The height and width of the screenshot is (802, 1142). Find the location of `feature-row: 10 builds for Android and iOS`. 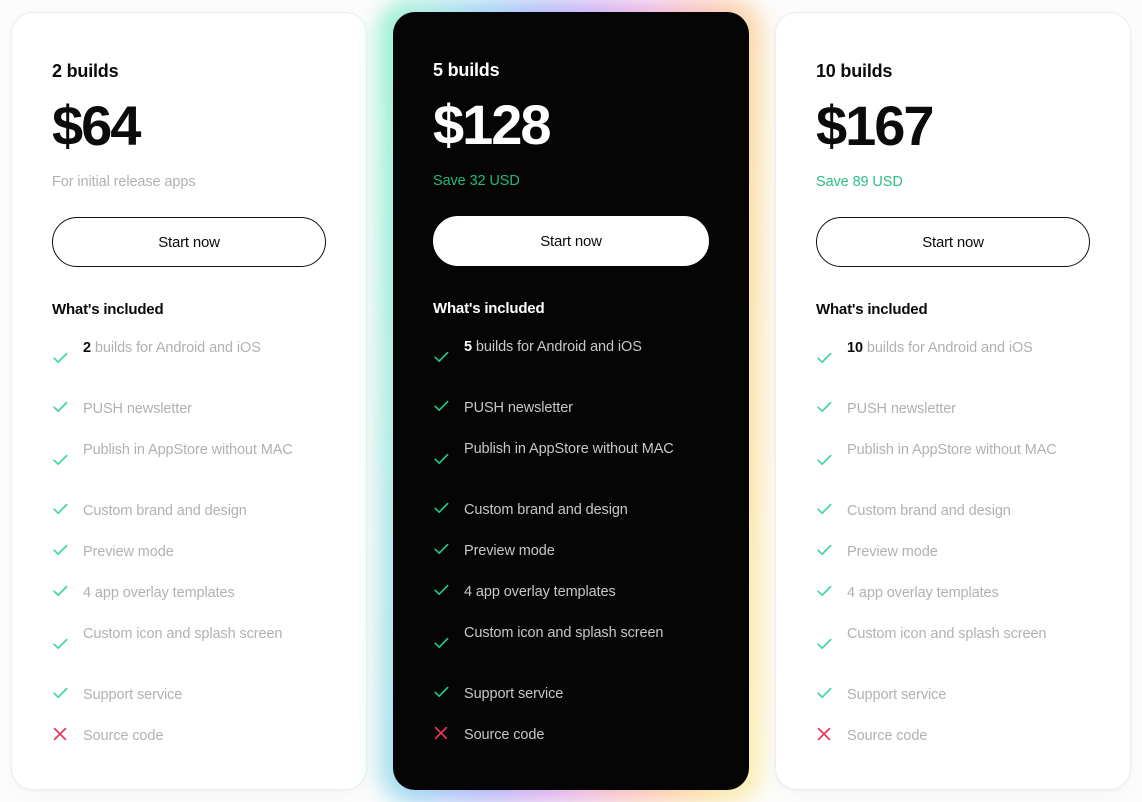

feature-row: 10 builds for Android and iOS is located at coordinates (953, 358).